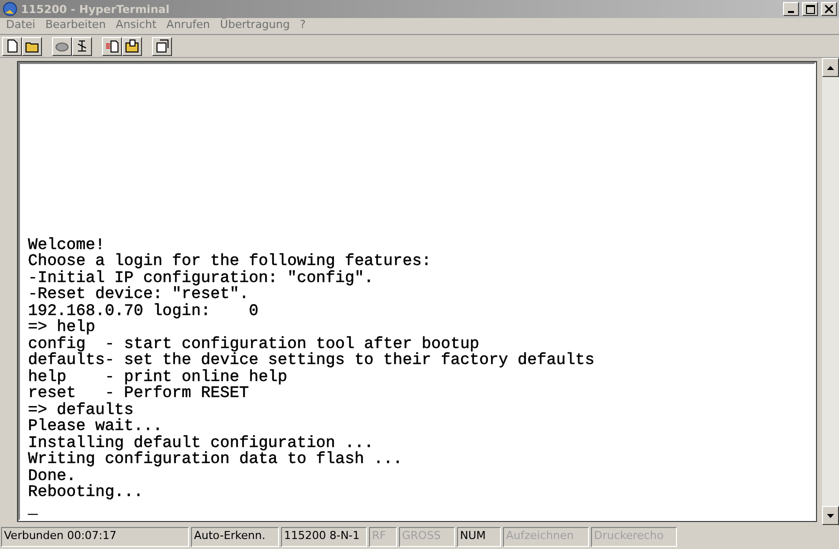  Describe the element at coordinates (188, 26) in the screenshot. I see `menu-item: Anrufen` at that location.